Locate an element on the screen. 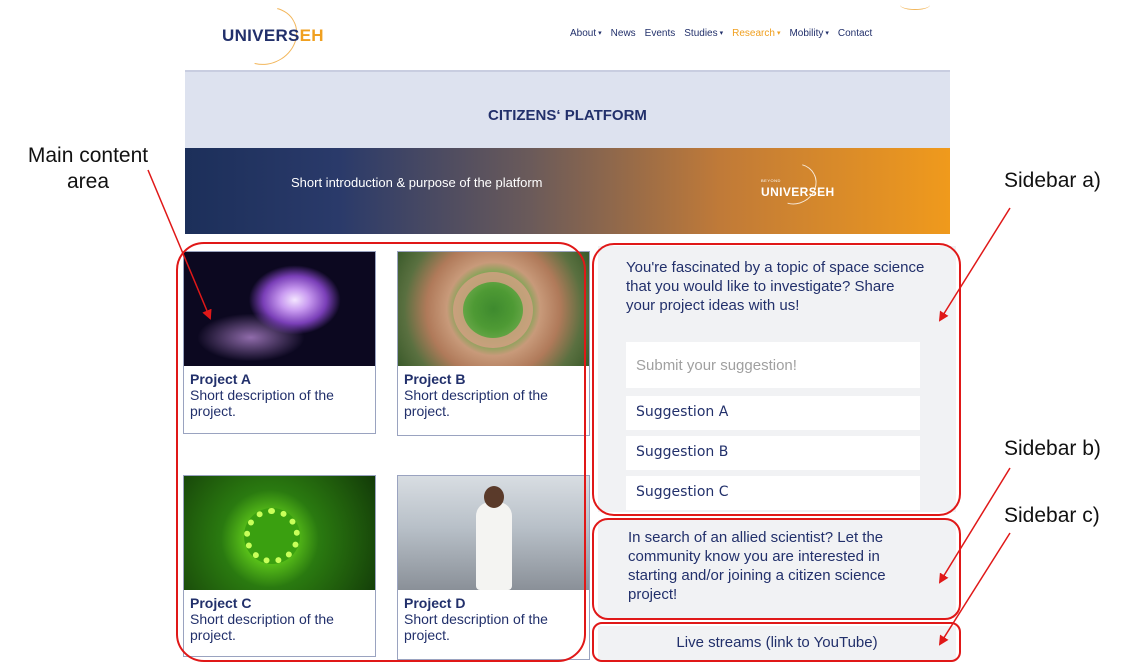 Image resolution: width=1126 pixels, height=663 pixels. suggestion-item-a: Suggestion A is located at coordinates (773, 413).